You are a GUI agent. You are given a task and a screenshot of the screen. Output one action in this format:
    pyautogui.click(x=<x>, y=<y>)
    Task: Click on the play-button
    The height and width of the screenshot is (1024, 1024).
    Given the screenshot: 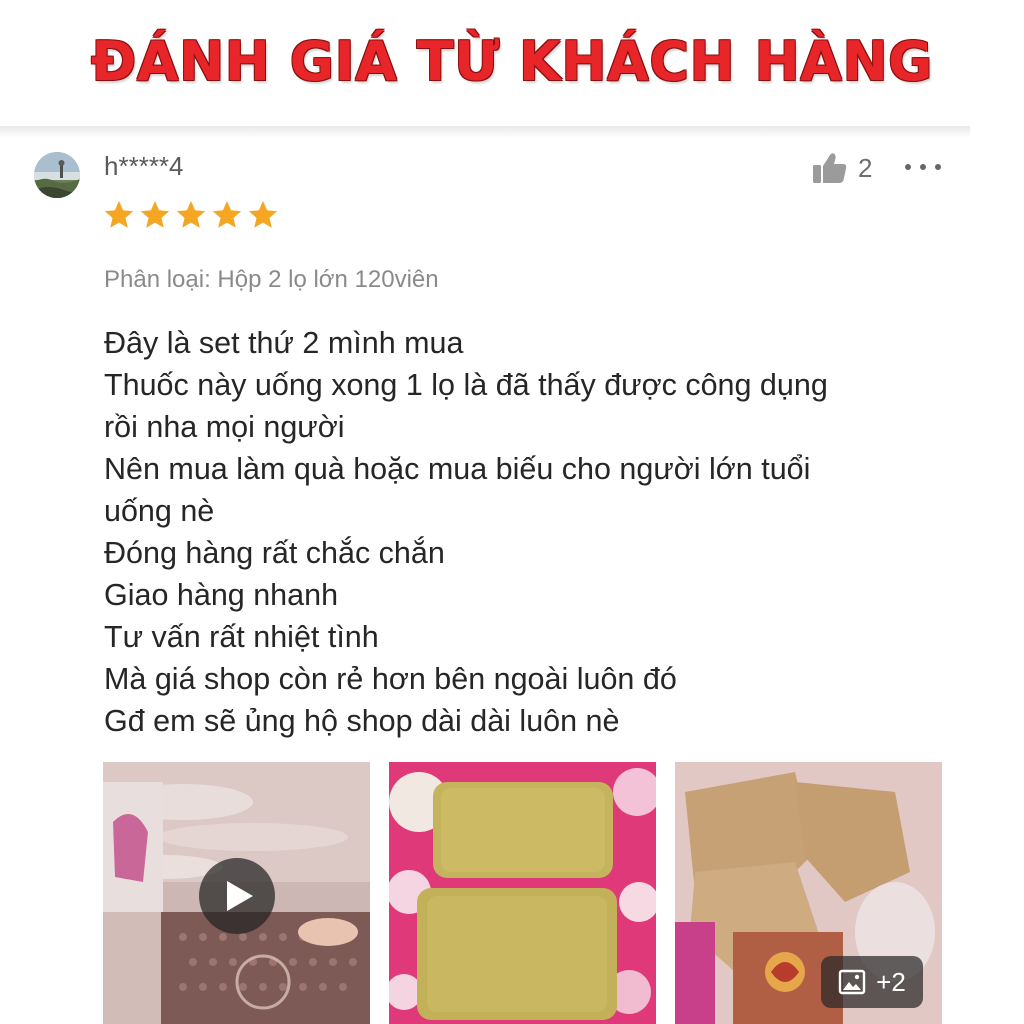 What is the action you would take?
    pyautogui.click(x=237, y=896)
    